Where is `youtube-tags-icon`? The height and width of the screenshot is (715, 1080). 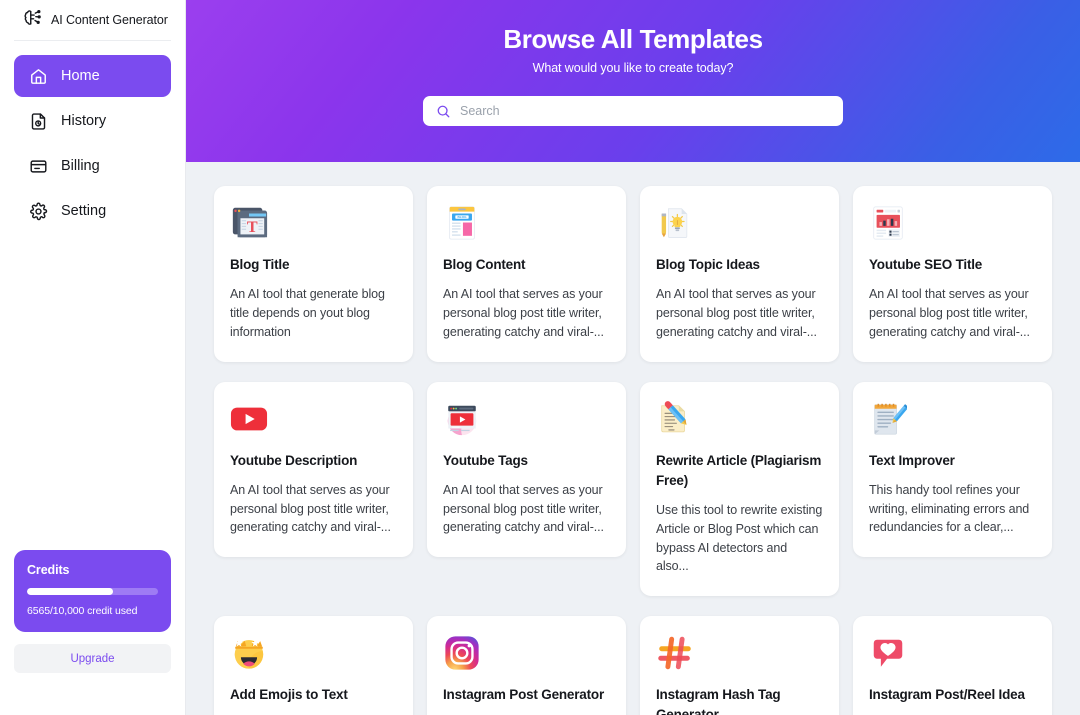 youtube-tags-icon is located at coordinates (462, 419).